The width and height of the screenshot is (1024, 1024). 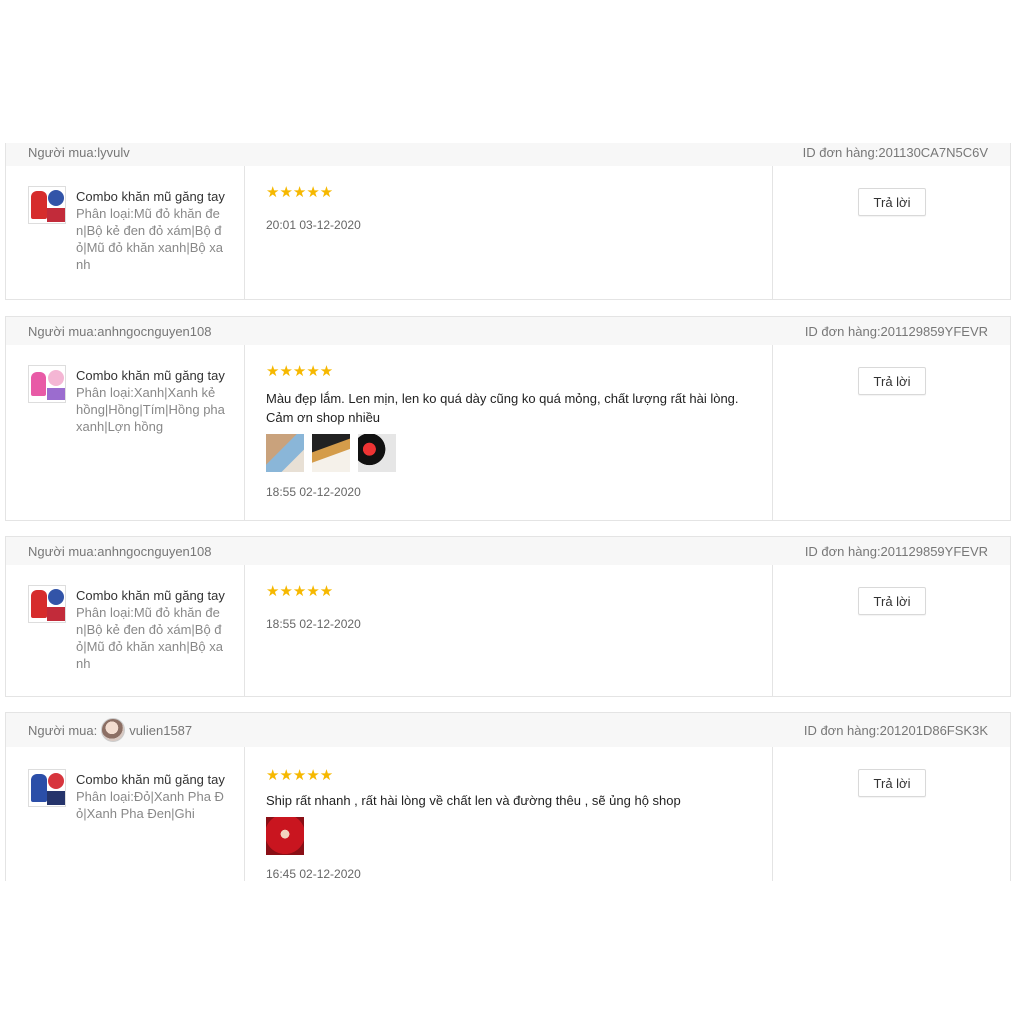 What do you see at coordinates (895, 152) in the screenshot?
I see `order-id: ID đơn hàng:201130CA7N5C6V` at bounding box center [895, 152].